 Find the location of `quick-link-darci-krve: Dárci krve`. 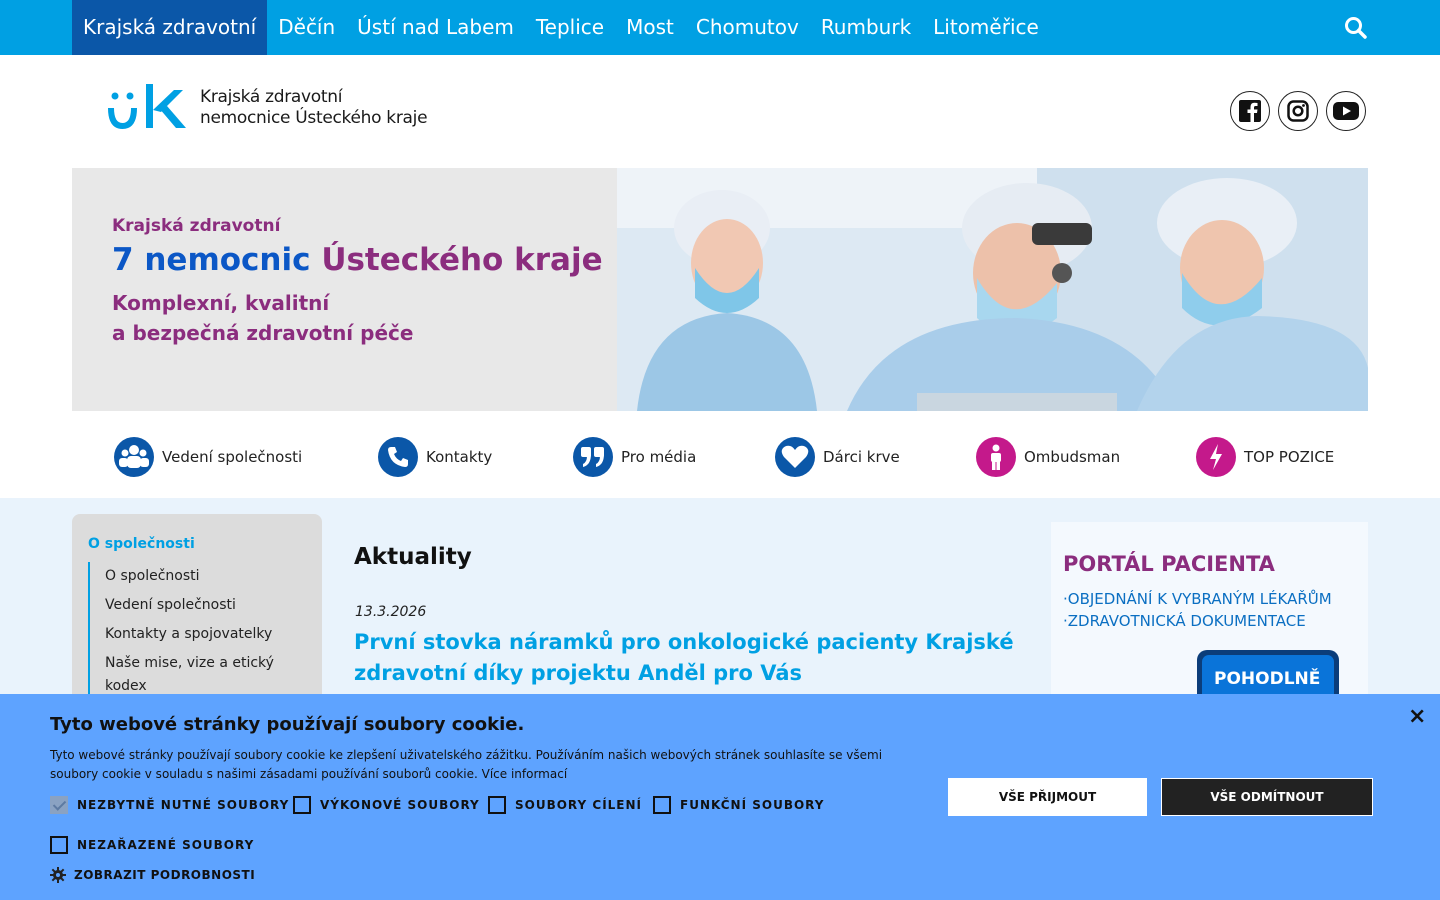

quick-link-darci-krve: Dárci krve is located at coordinates (837, 457).